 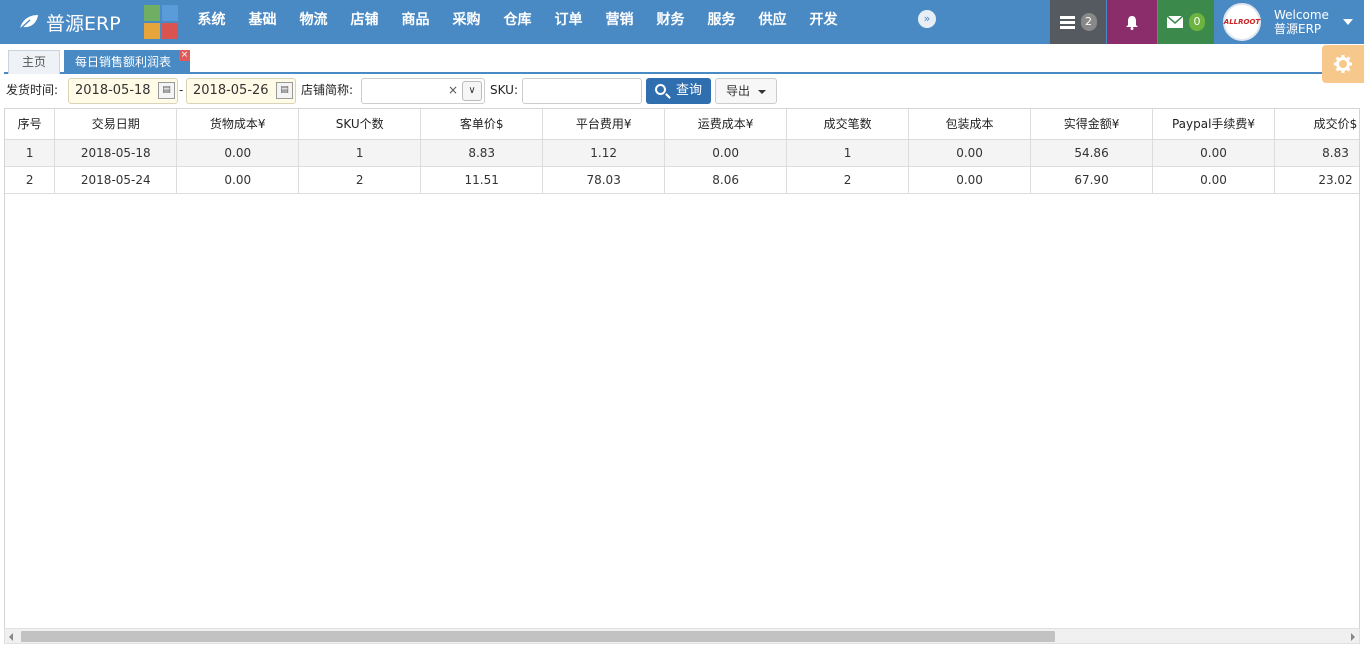 I want to click on brand: 普源ERP, so click(x=69, y=22).